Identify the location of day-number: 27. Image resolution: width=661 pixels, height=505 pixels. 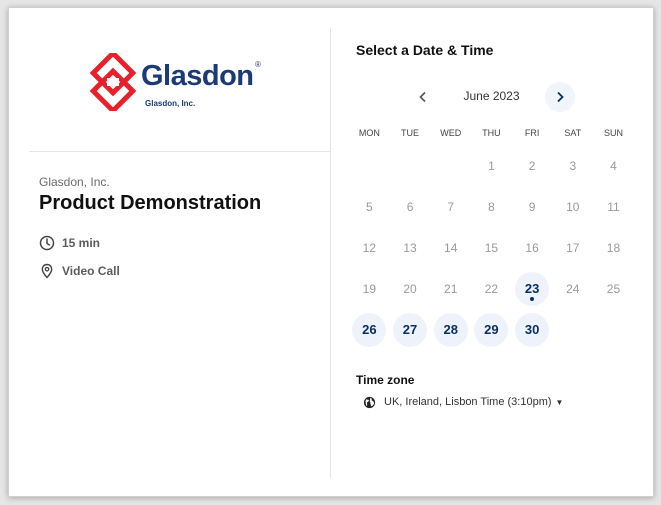
(410, 329).